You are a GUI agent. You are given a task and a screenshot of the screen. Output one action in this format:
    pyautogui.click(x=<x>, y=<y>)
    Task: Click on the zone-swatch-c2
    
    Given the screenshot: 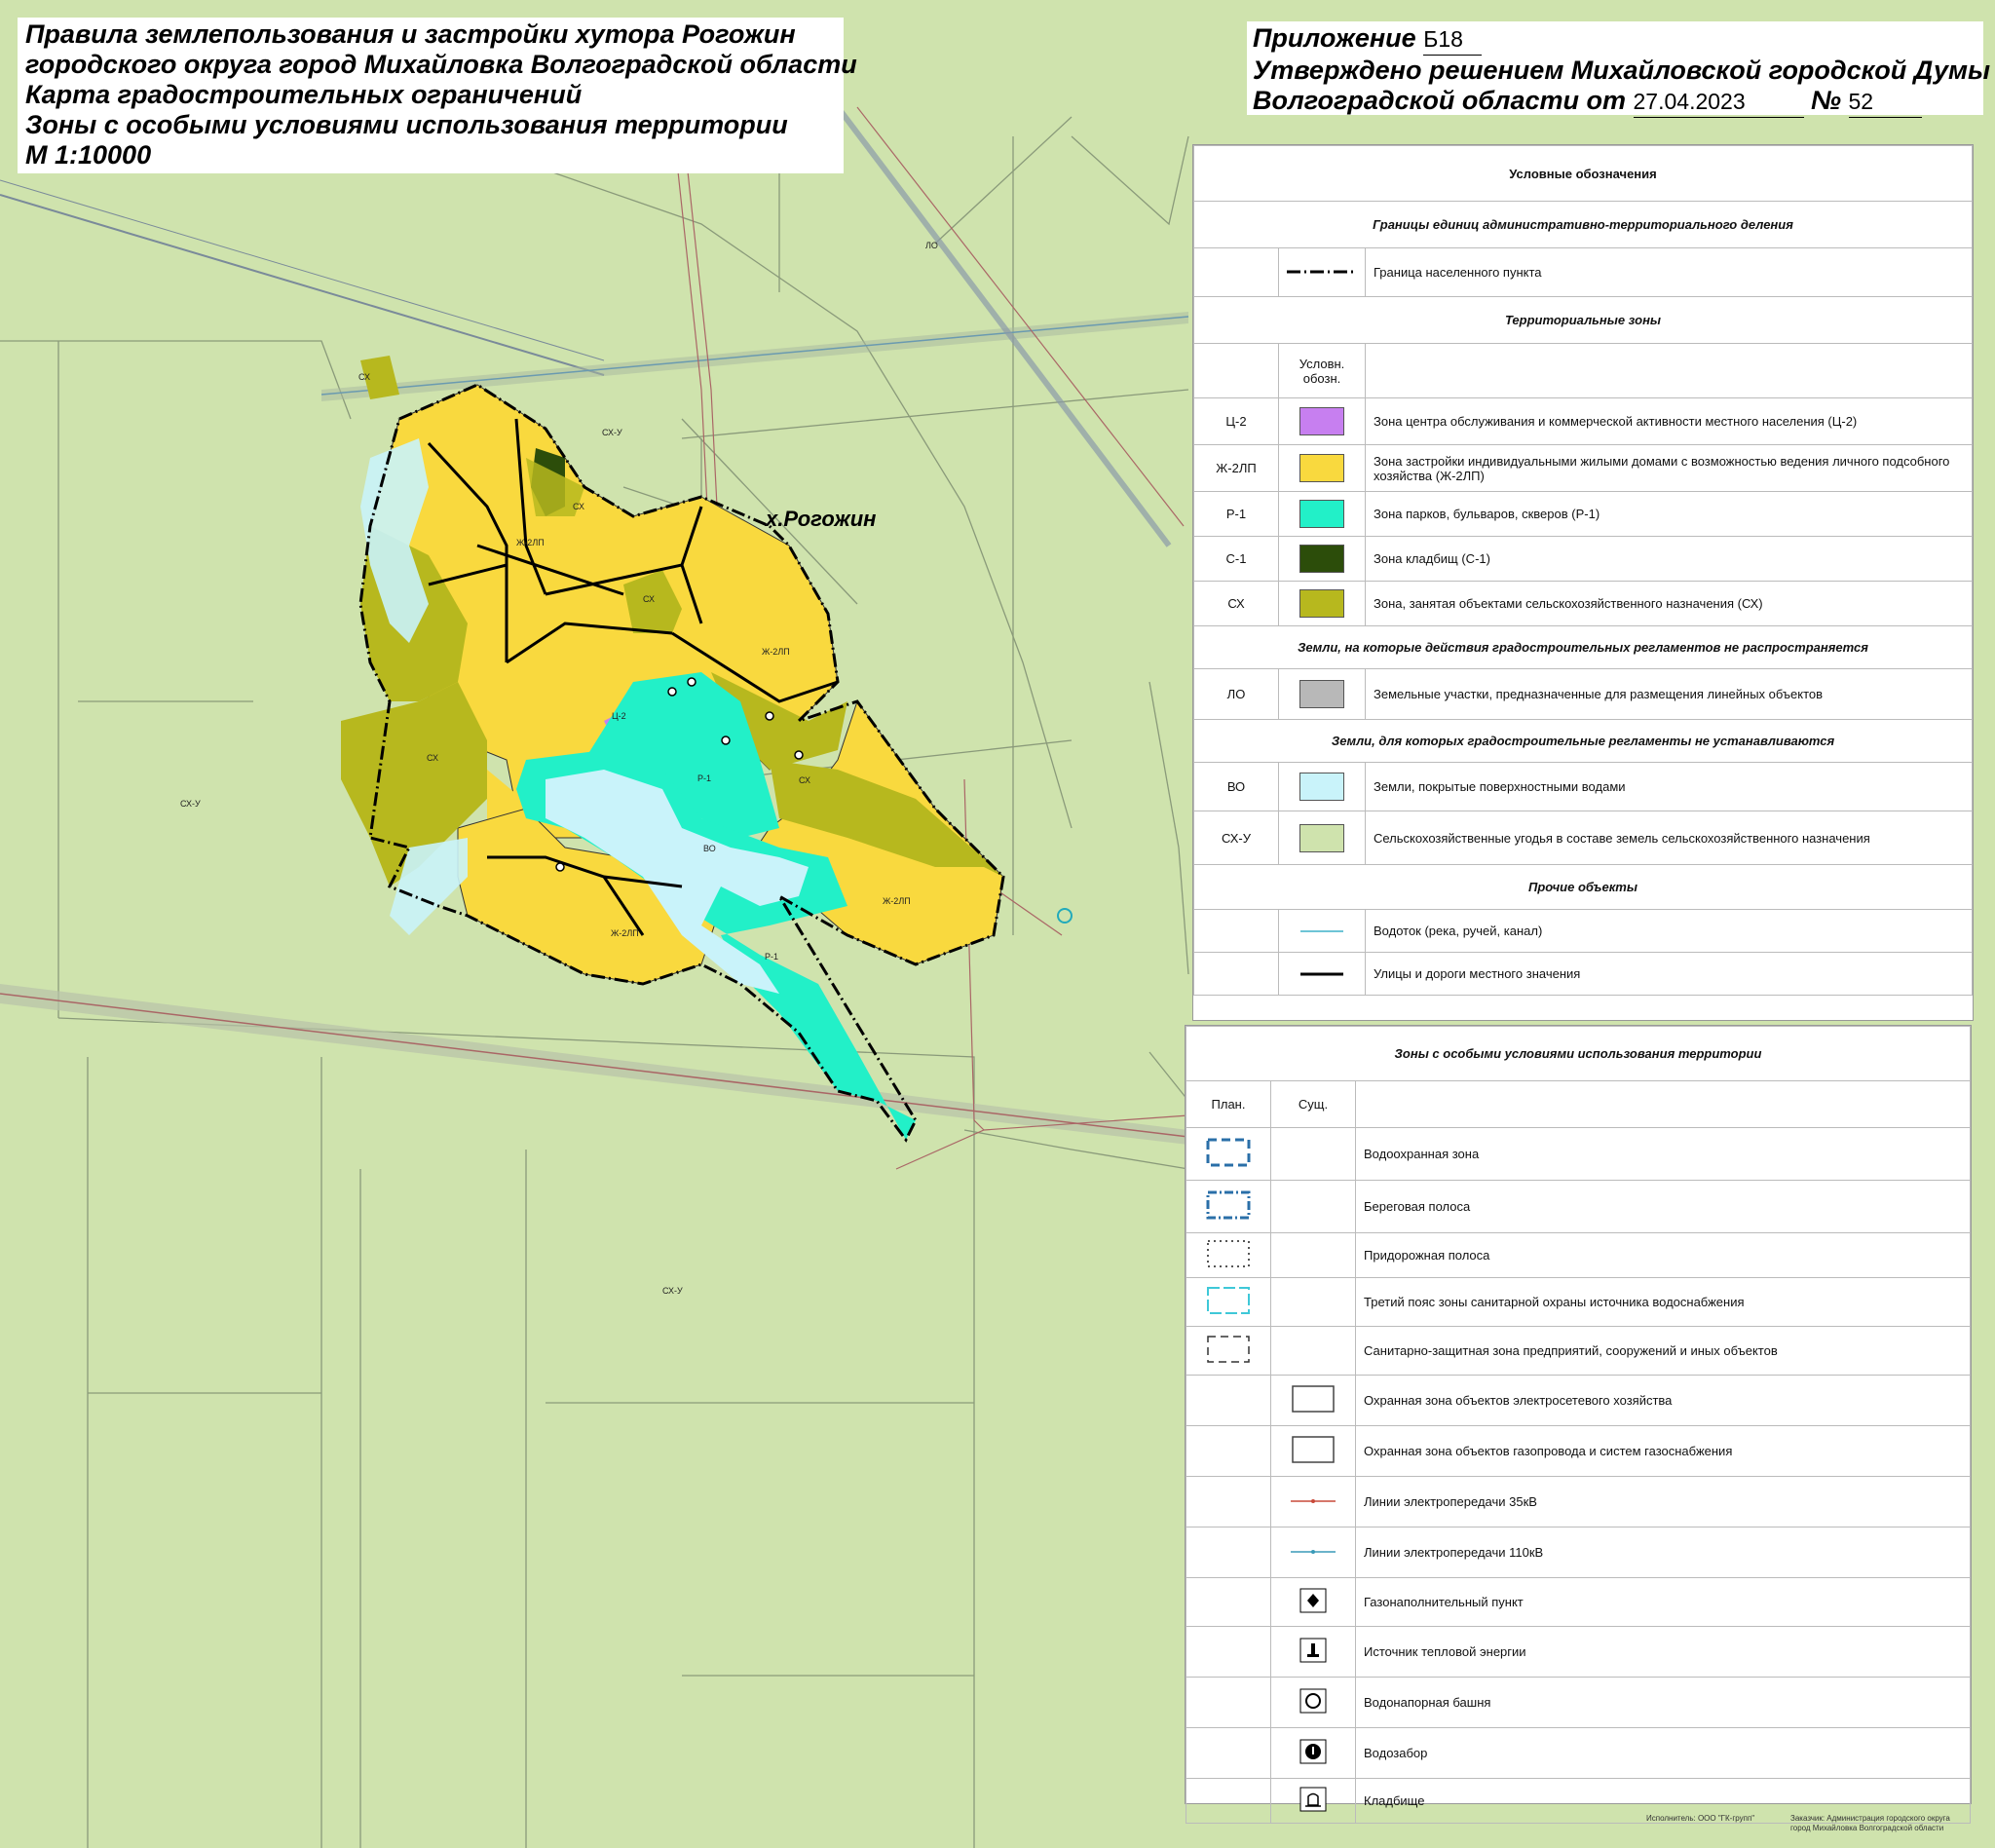 What is the action you would take?
    pyautogui.click(x=1321, y=421)
    